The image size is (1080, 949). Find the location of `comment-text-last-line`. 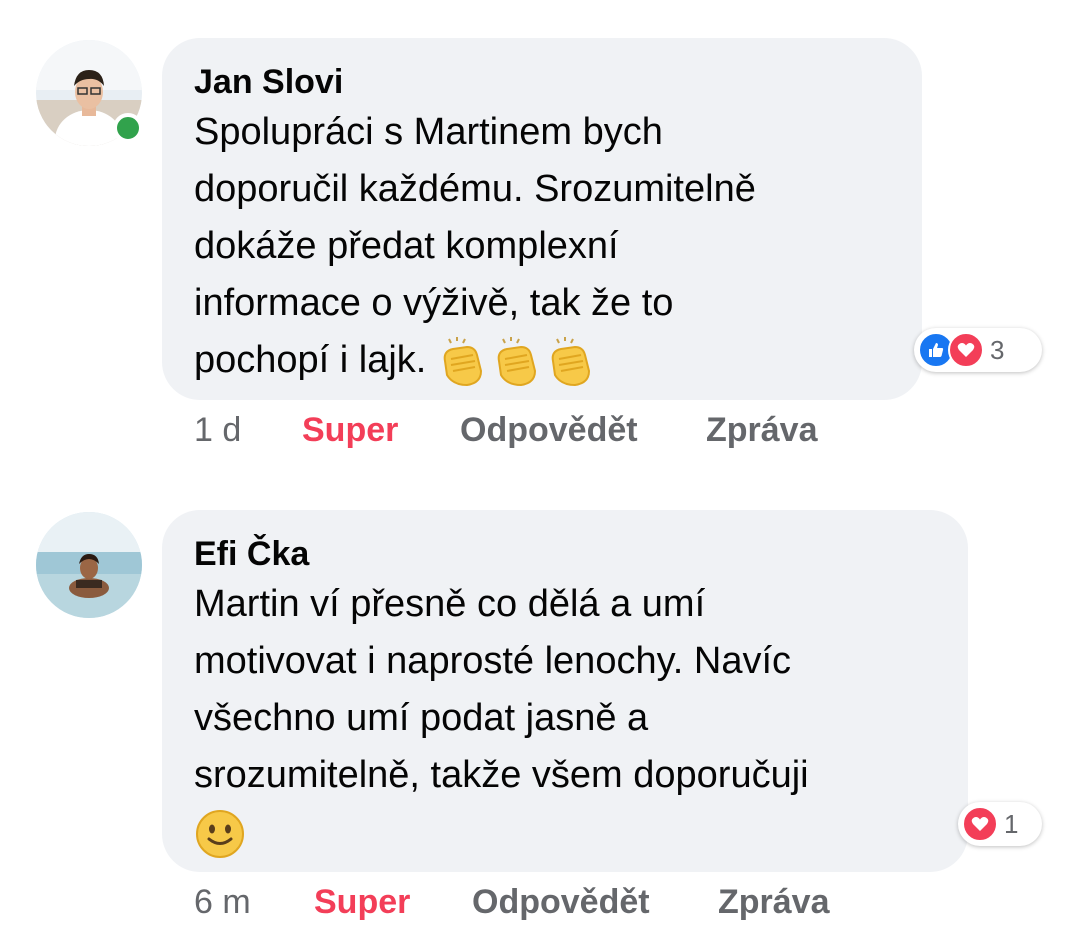

comment-text-last-line is located at coordinates (566, 832).